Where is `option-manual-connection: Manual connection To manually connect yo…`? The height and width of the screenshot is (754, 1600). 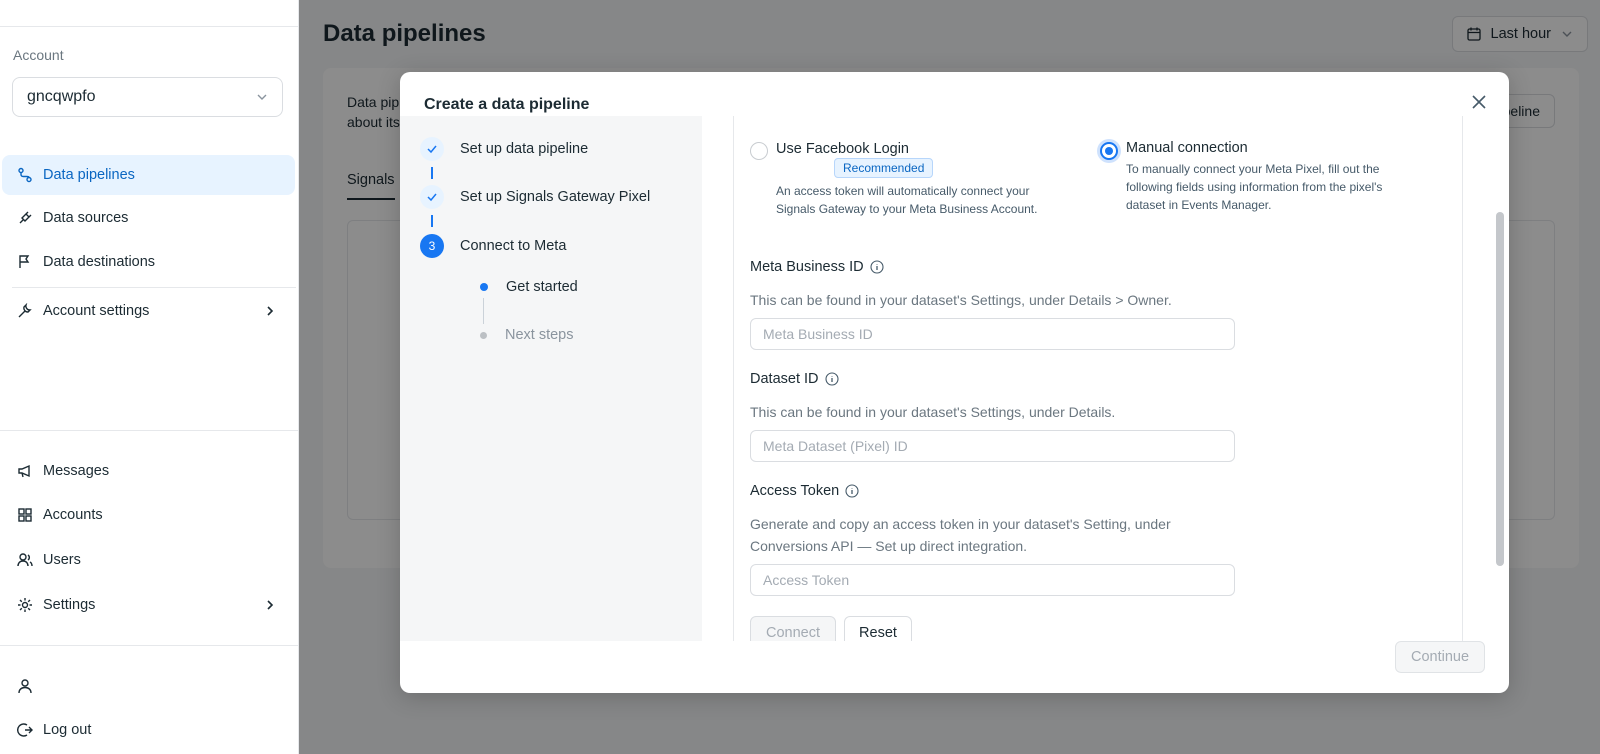 option-manual-connection: Manual connection To manually connect yo… is located at coordinates (1270, 177).